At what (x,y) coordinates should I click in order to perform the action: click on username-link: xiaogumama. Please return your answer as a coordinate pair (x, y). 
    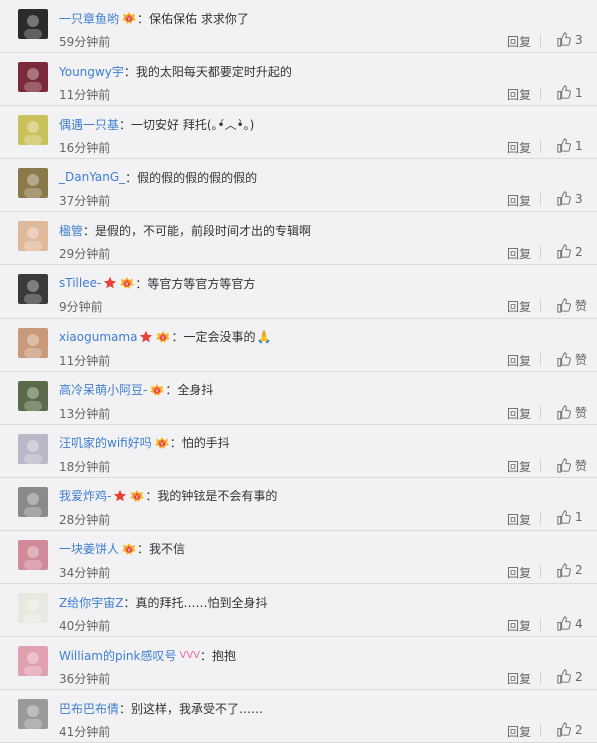
    Looking at the image, I should click on (98, 337).